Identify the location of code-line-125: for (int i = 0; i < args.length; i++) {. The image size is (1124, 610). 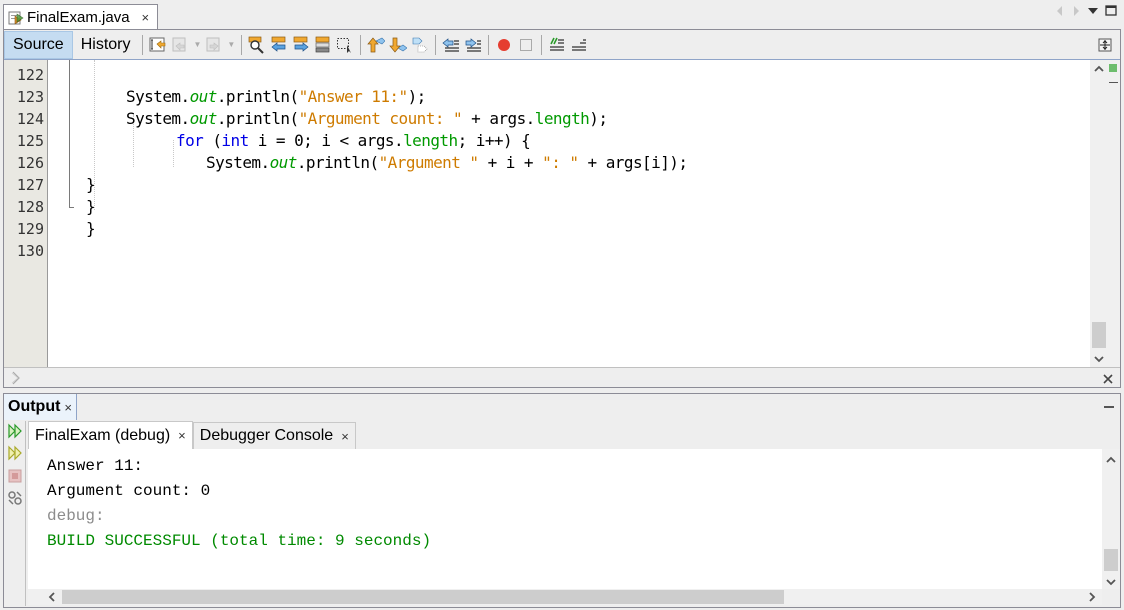
(353, 140).